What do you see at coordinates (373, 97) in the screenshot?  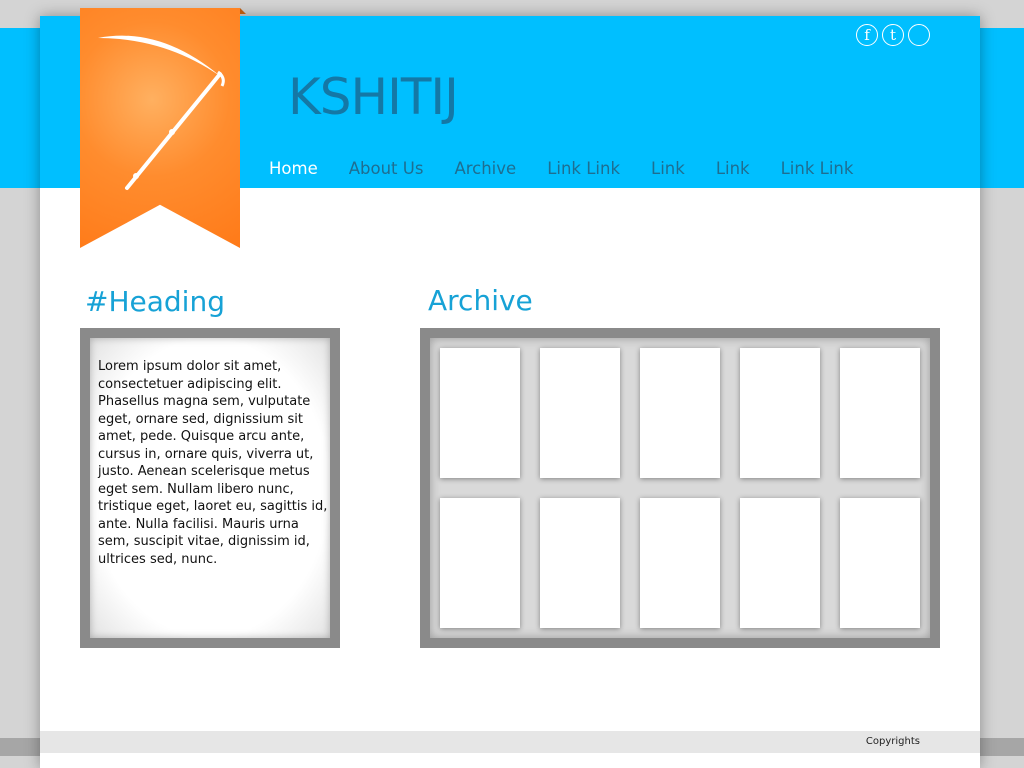 I see `site-title: KSHITIJ` at bounding box center [373, 97].